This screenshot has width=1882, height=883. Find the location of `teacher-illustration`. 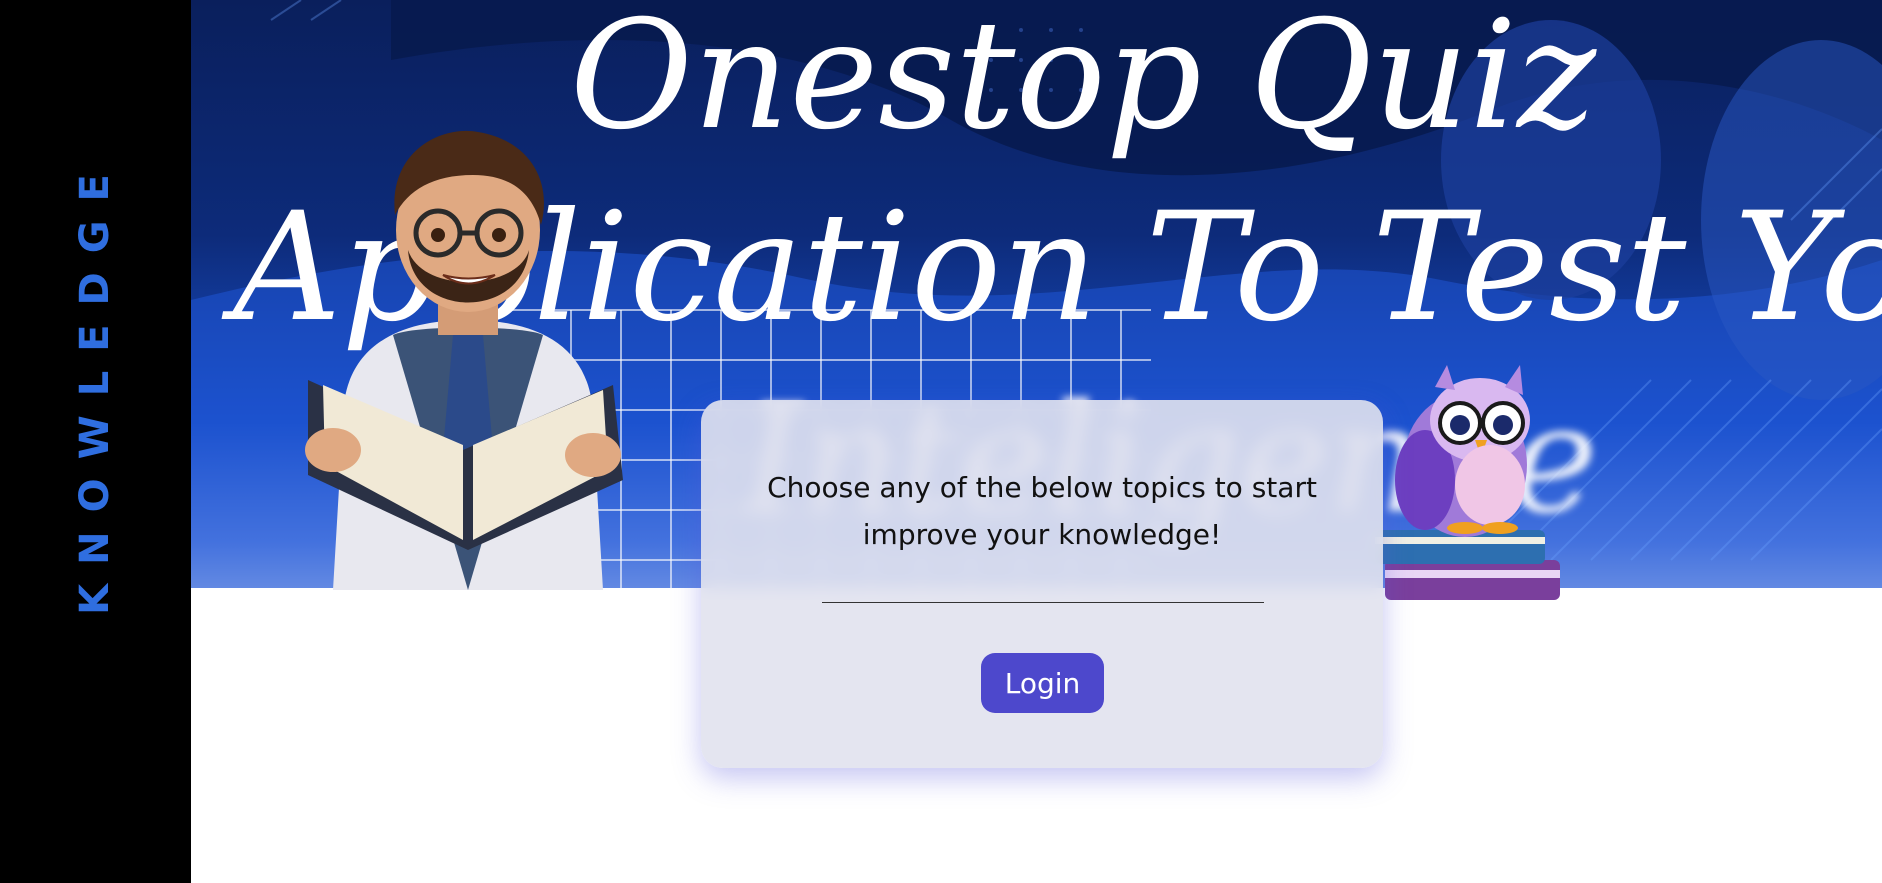

teacher-illustration is located at coordinates (464, 360).